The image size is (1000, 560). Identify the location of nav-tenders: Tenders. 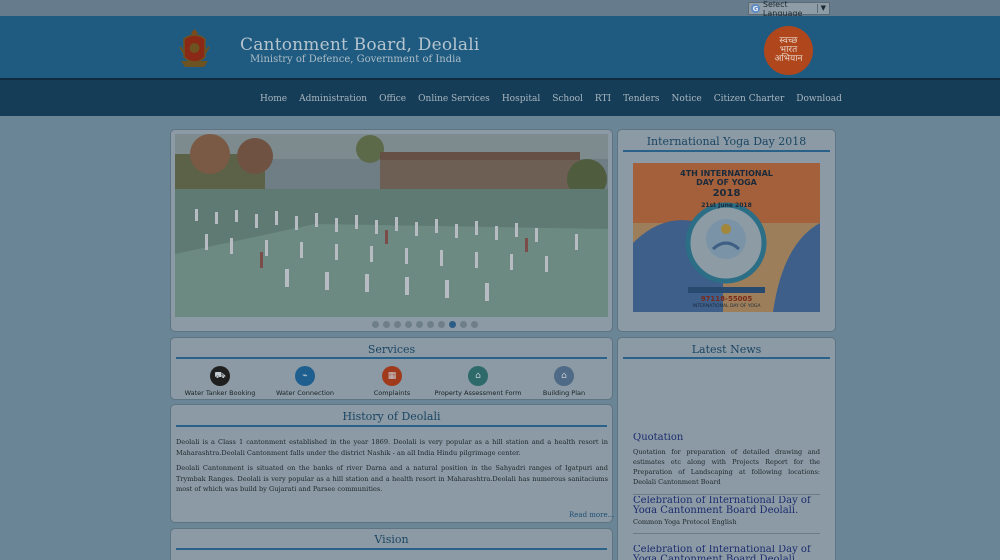
(641, 99).